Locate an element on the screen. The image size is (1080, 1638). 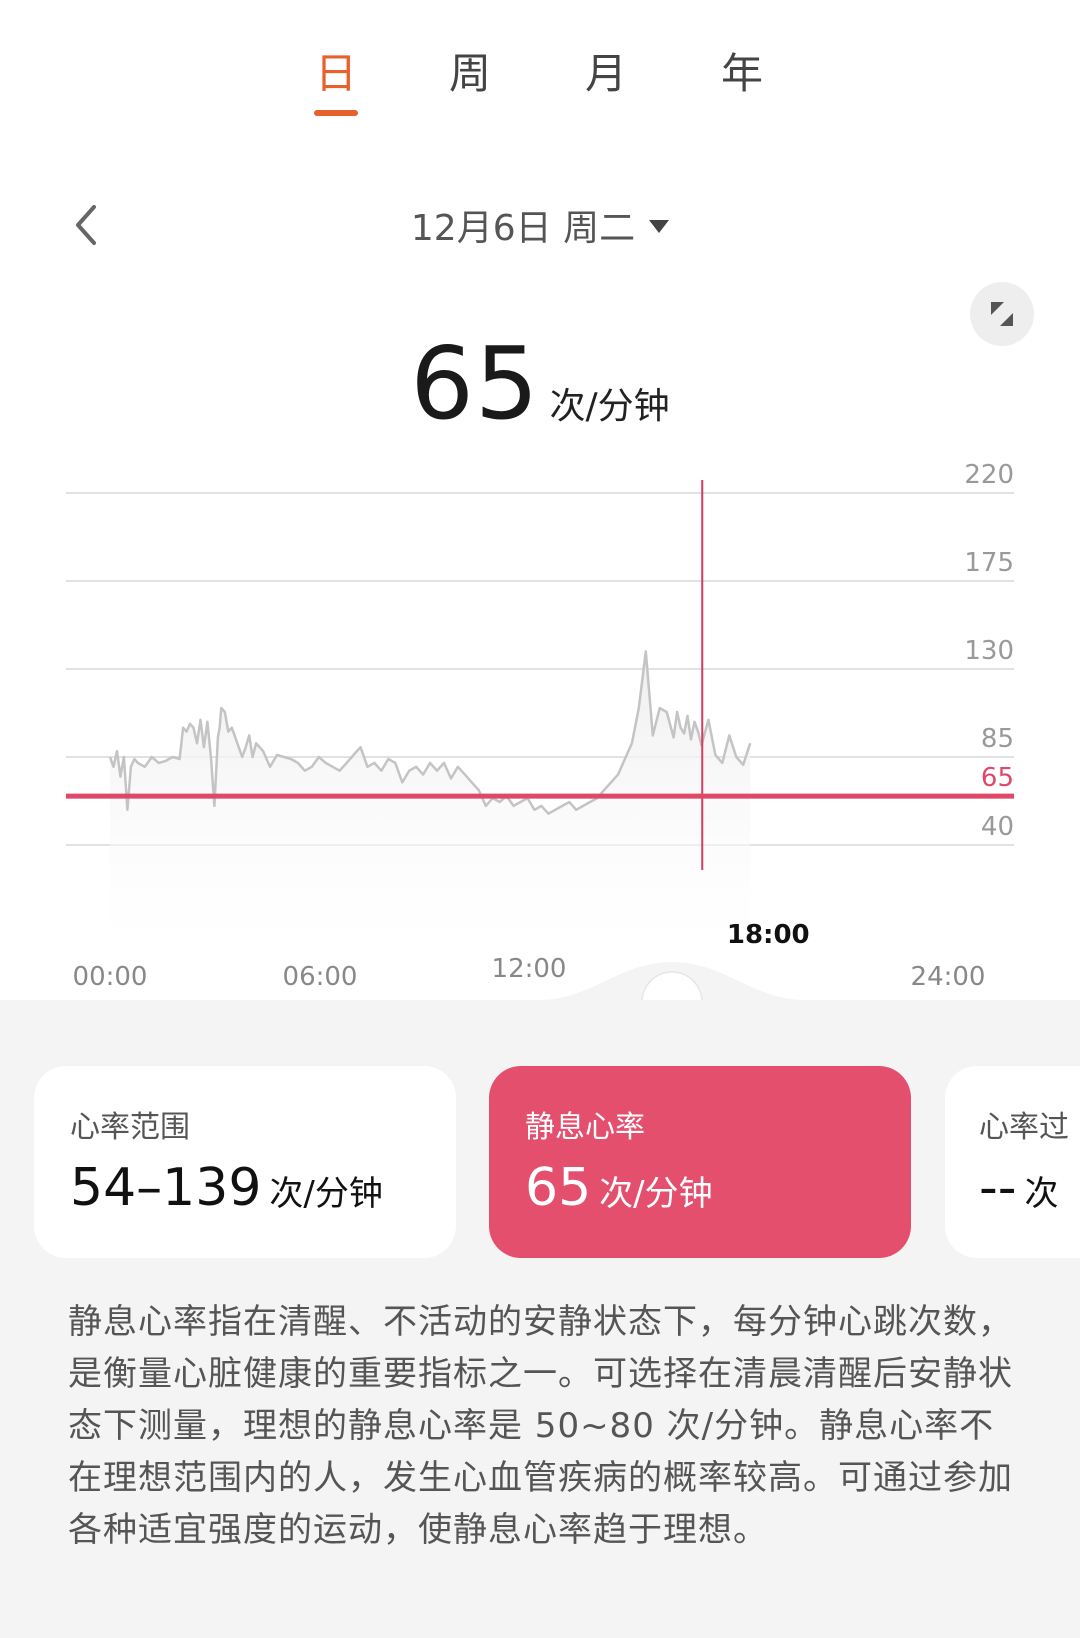
x-tick-label: 06:00 is located at coordinates (320, 977).